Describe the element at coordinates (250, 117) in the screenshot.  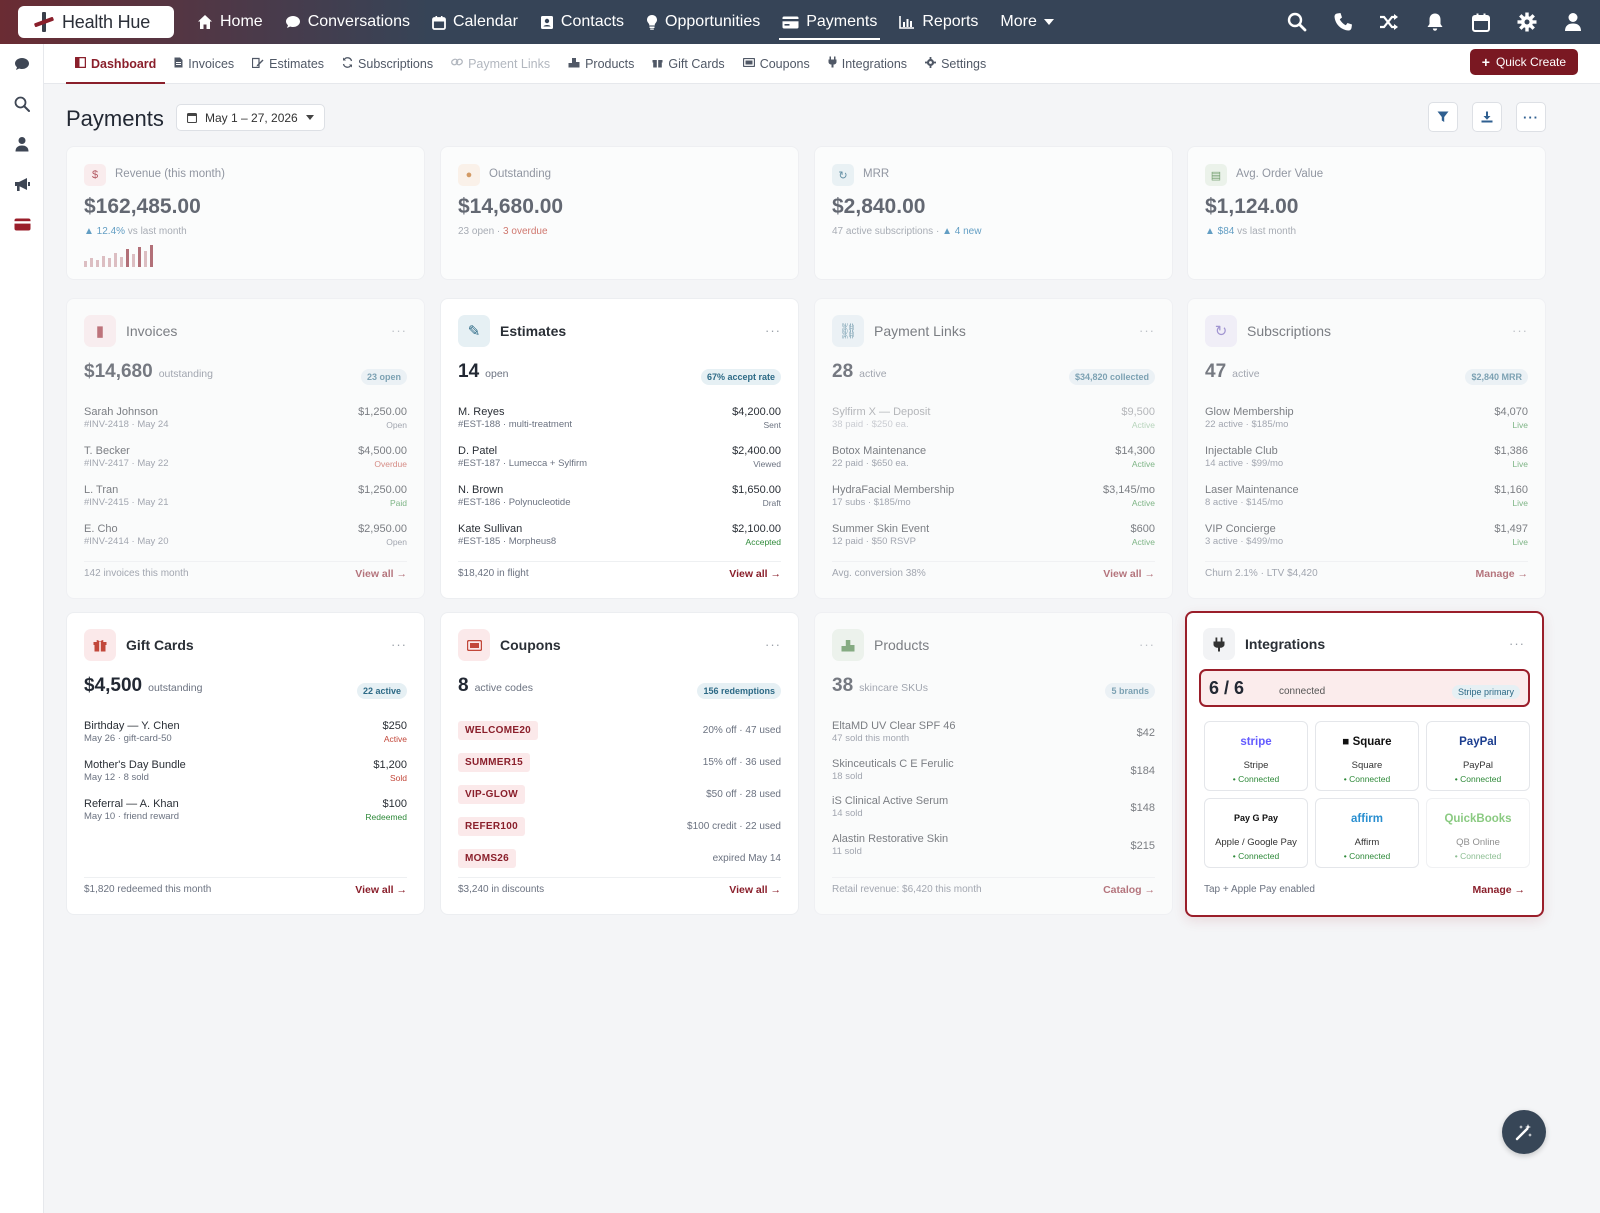
I see `date-range-picker: May 1 – 27, 2026` at that location.